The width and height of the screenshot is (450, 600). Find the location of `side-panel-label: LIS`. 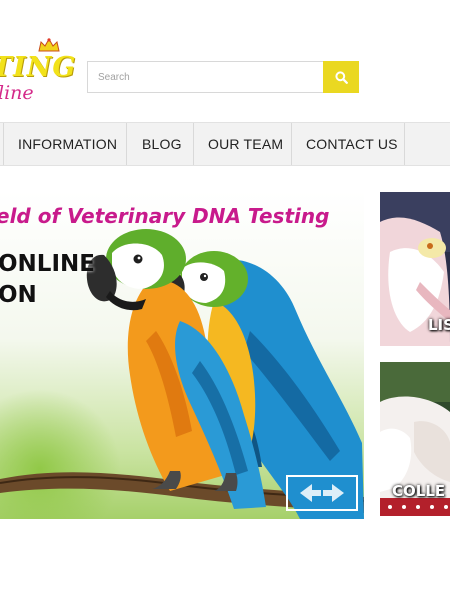

side-panel-label: LIS is located at coordinates (439, 325).